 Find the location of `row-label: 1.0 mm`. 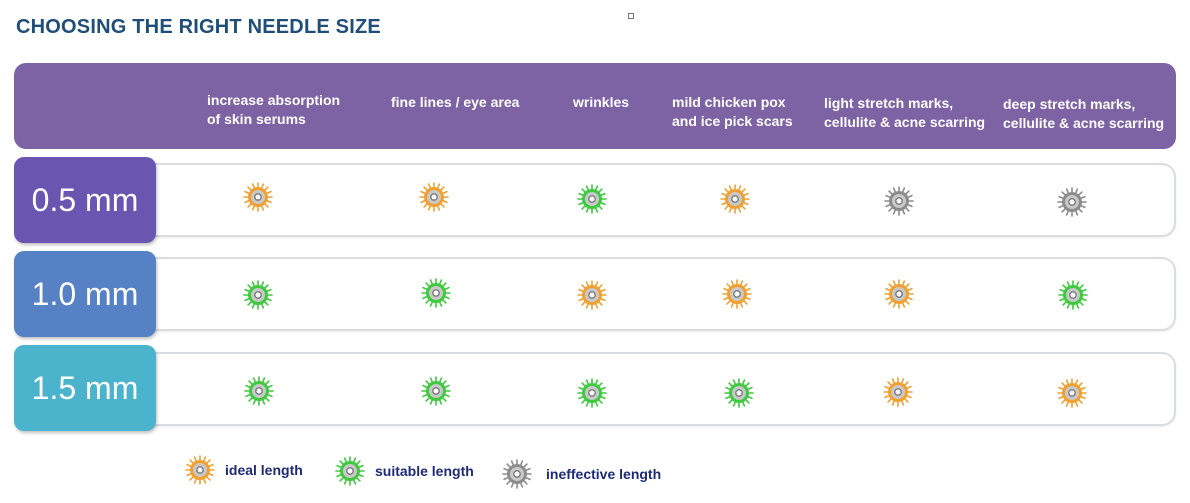

row-label: 1.0 mm is located at coordinates (85, 294).